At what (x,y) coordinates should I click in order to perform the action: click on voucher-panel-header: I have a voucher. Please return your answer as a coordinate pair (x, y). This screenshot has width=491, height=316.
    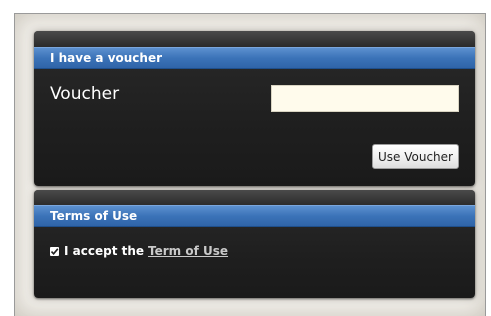
    Looking at the image, I should click on (254, 58).